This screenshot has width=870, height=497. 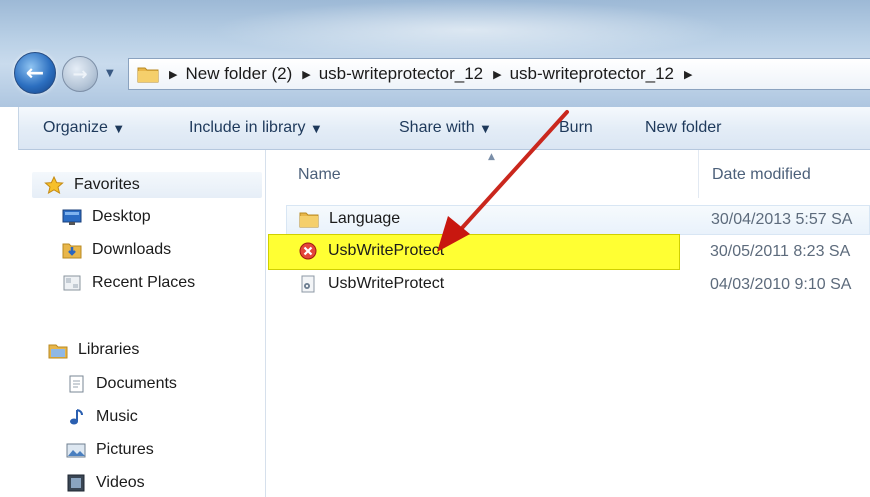 I want to click on nav-item-label: Recent Places, so click(x=144, y=282).